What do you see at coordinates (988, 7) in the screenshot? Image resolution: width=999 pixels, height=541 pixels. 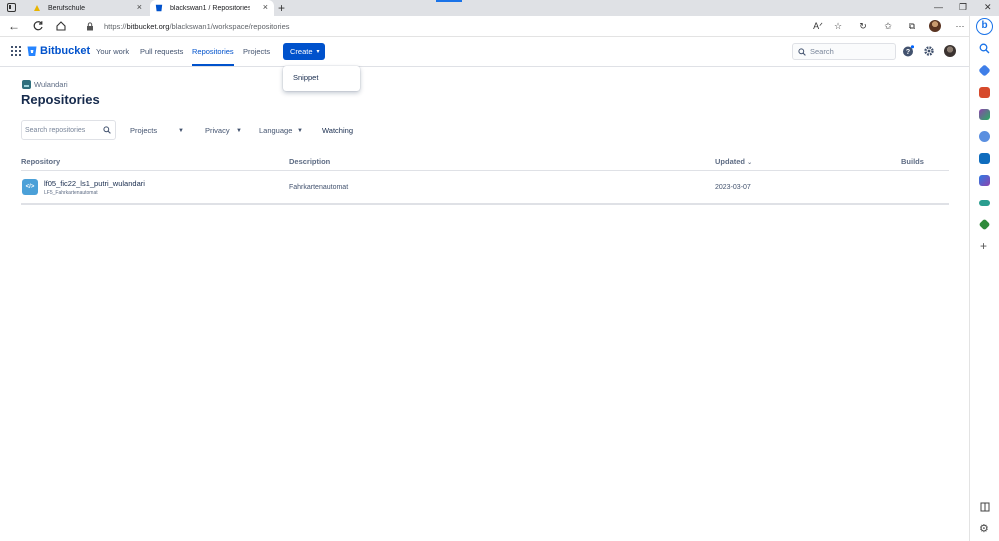 I see `close-window-icon: ✕` at bounding box center [988, 7].